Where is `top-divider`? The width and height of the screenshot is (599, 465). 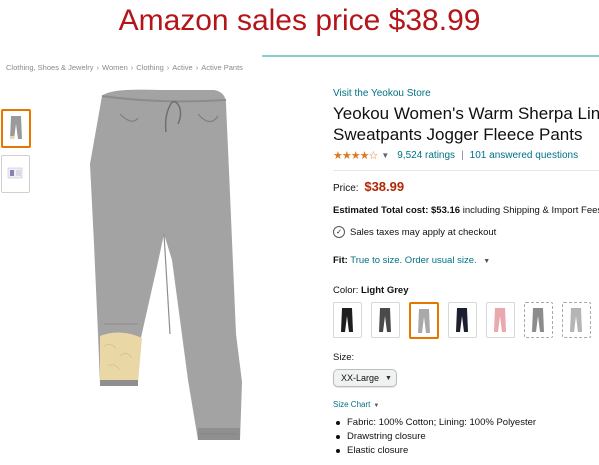 top-divider is located at coordinates (430, 56).